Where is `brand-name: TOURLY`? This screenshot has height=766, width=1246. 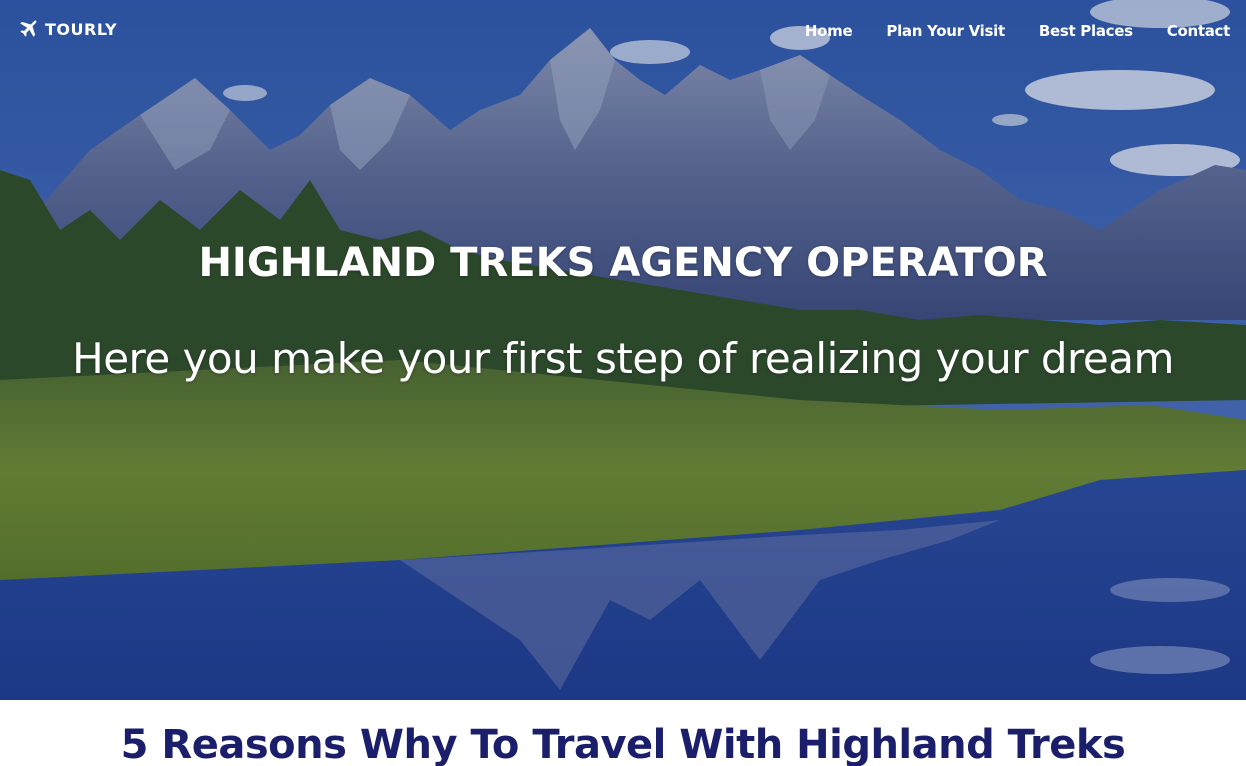 brand-name: TOURLY is located at coordinates (81, 29).